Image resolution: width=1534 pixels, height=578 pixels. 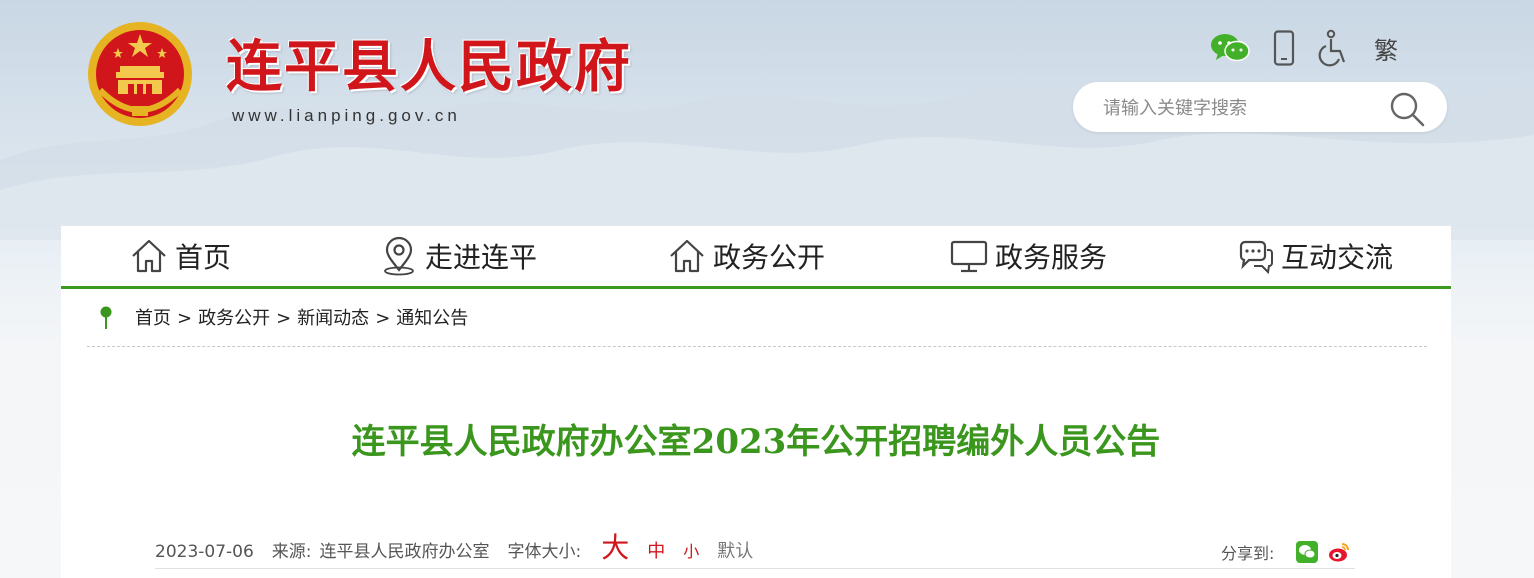 I want to click on search-icon, so click(x=1407, y=109).